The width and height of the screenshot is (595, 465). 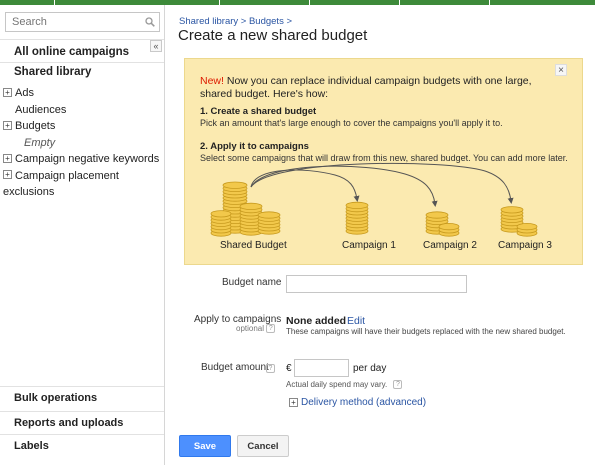 What do you see at coordinates (52, 72) in the screenshot?
I see `shared-library-heading: Shared library` at bounding box center [52, 72].